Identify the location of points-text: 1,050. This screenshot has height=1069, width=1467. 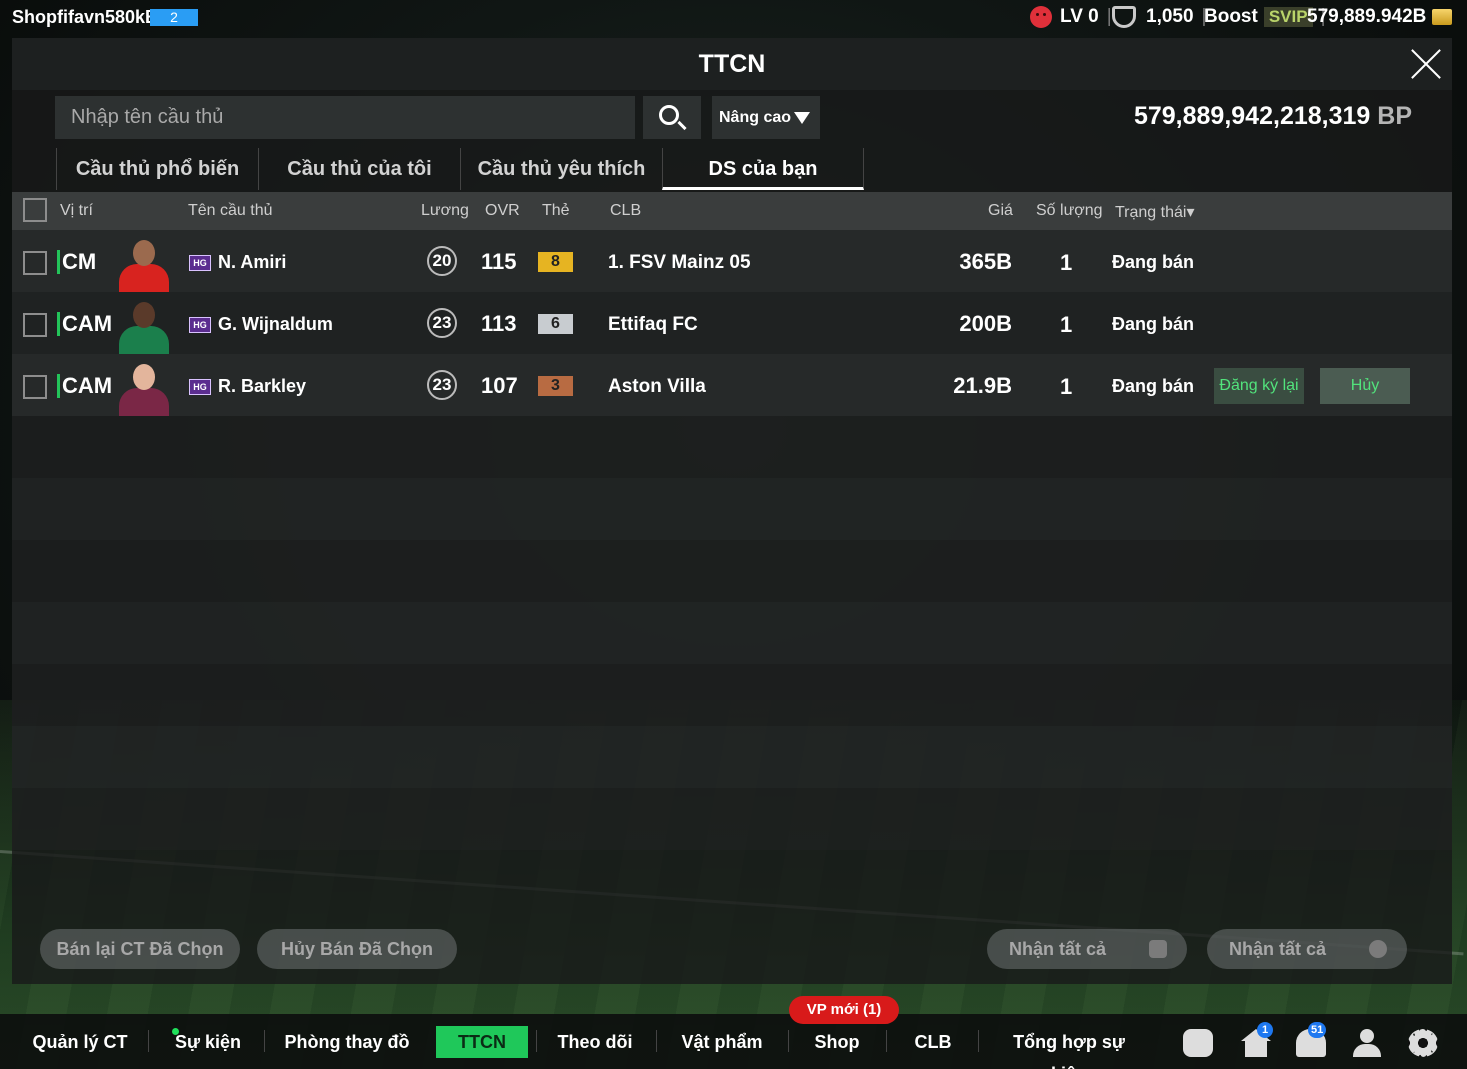
(1170, 16).